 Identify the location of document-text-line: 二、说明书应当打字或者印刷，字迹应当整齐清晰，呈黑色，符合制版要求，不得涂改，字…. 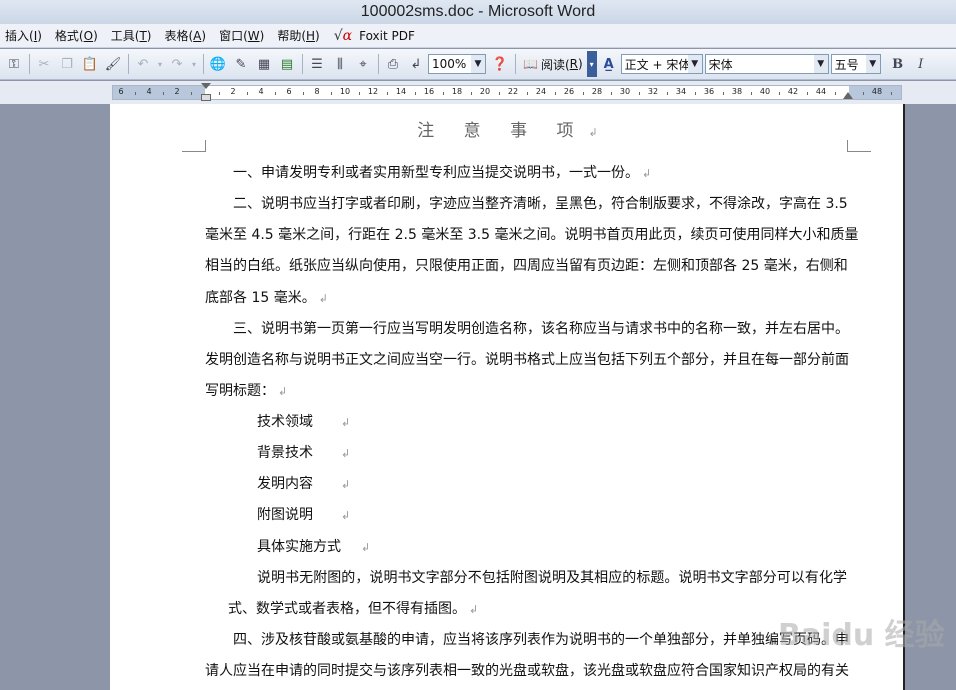
(540, 203).